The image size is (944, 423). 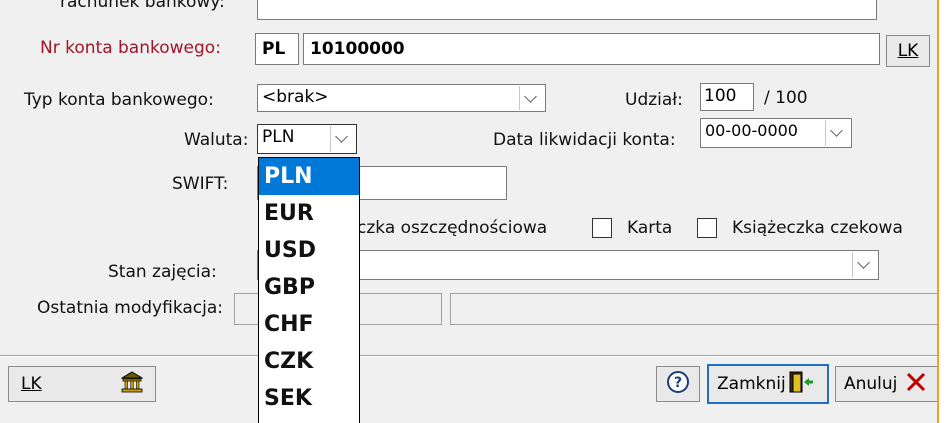 What do you see at coordinates (786, 98) in the screenshot?
I see `share-total-text: / 100` at bounding box center [786, 98].